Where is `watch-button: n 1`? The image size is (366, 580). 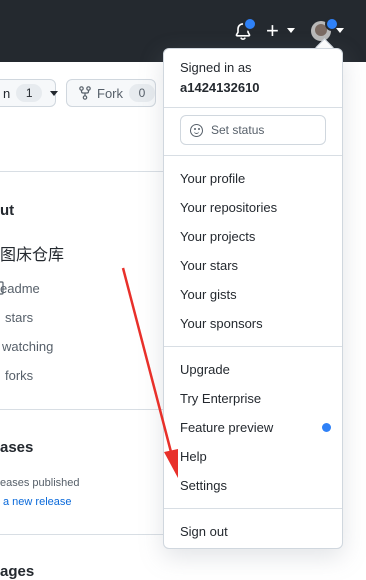 watch-button: n 1 is located at coordinates (29, 93).